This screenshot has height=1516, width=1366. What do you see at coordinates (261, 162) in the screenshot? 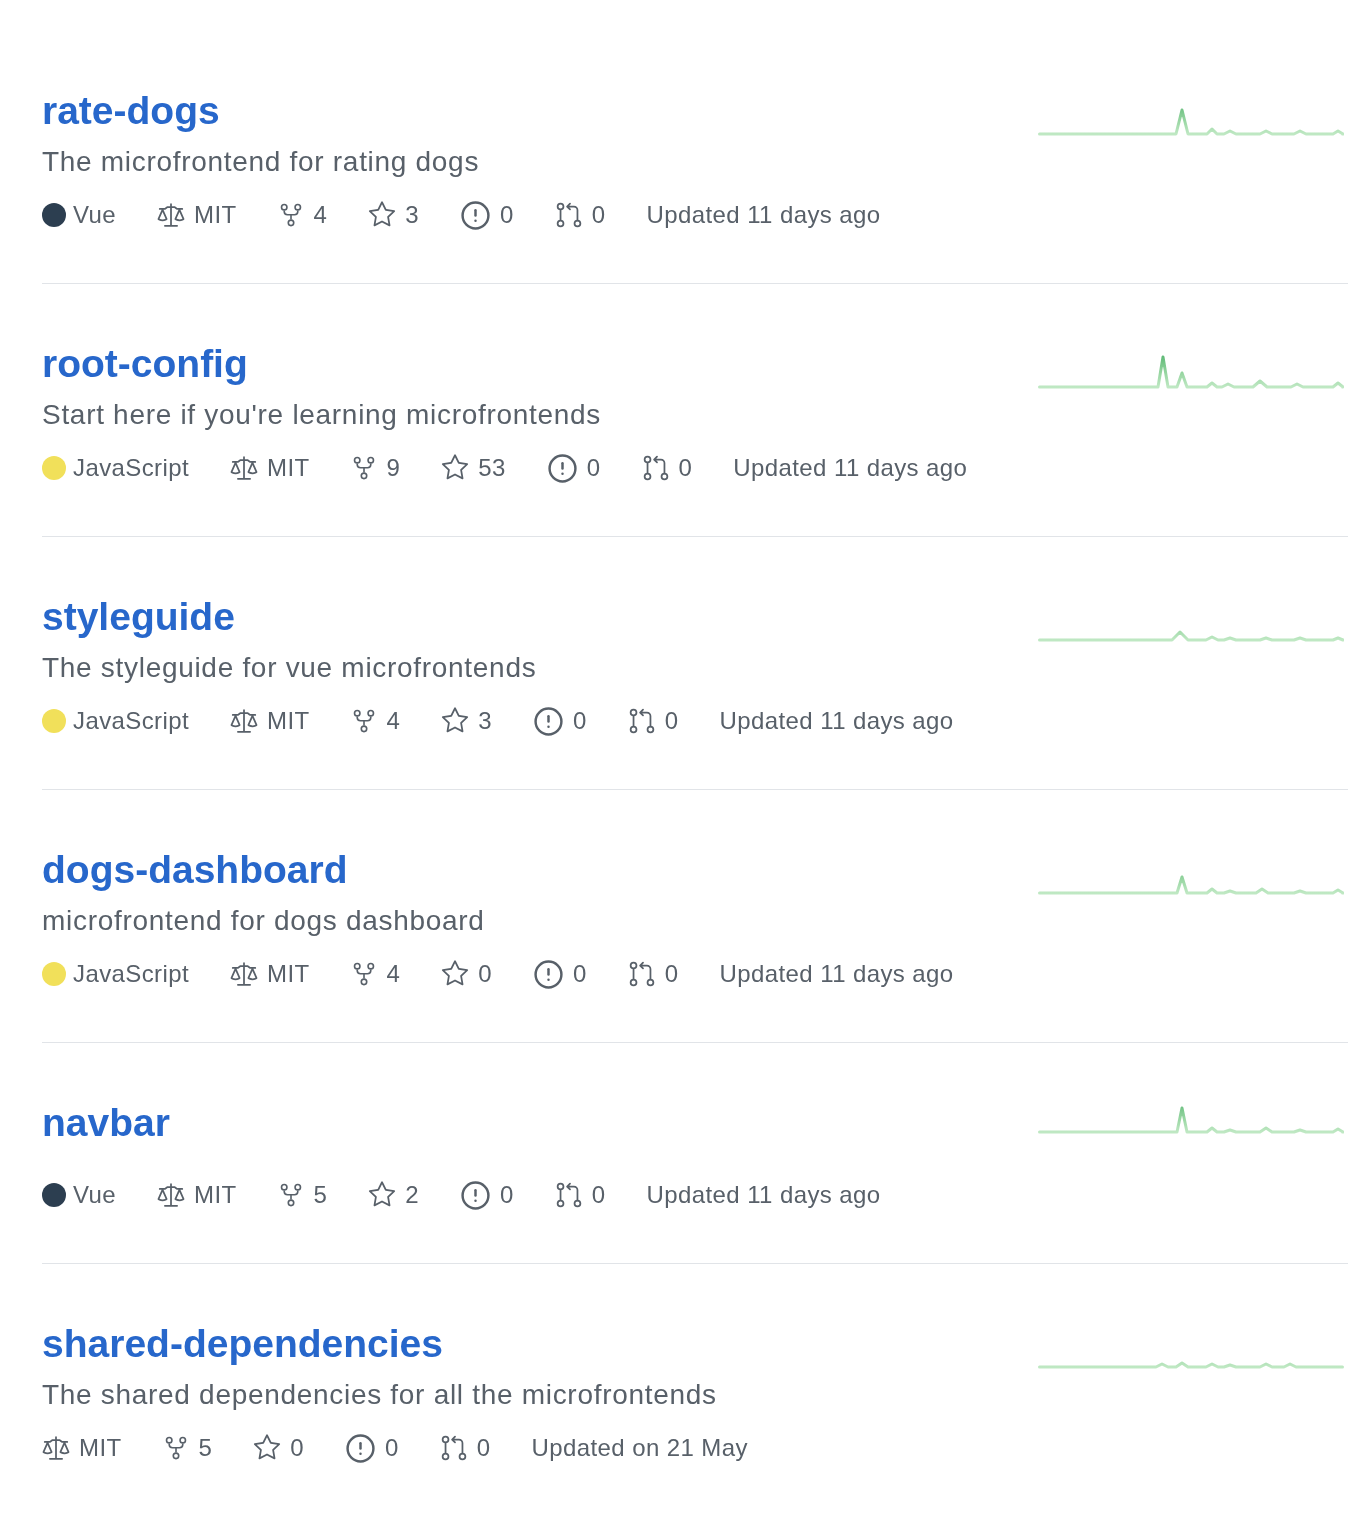
I see `repo-description: The microfrontend for rating dogs` at bounding box center [261, 162].